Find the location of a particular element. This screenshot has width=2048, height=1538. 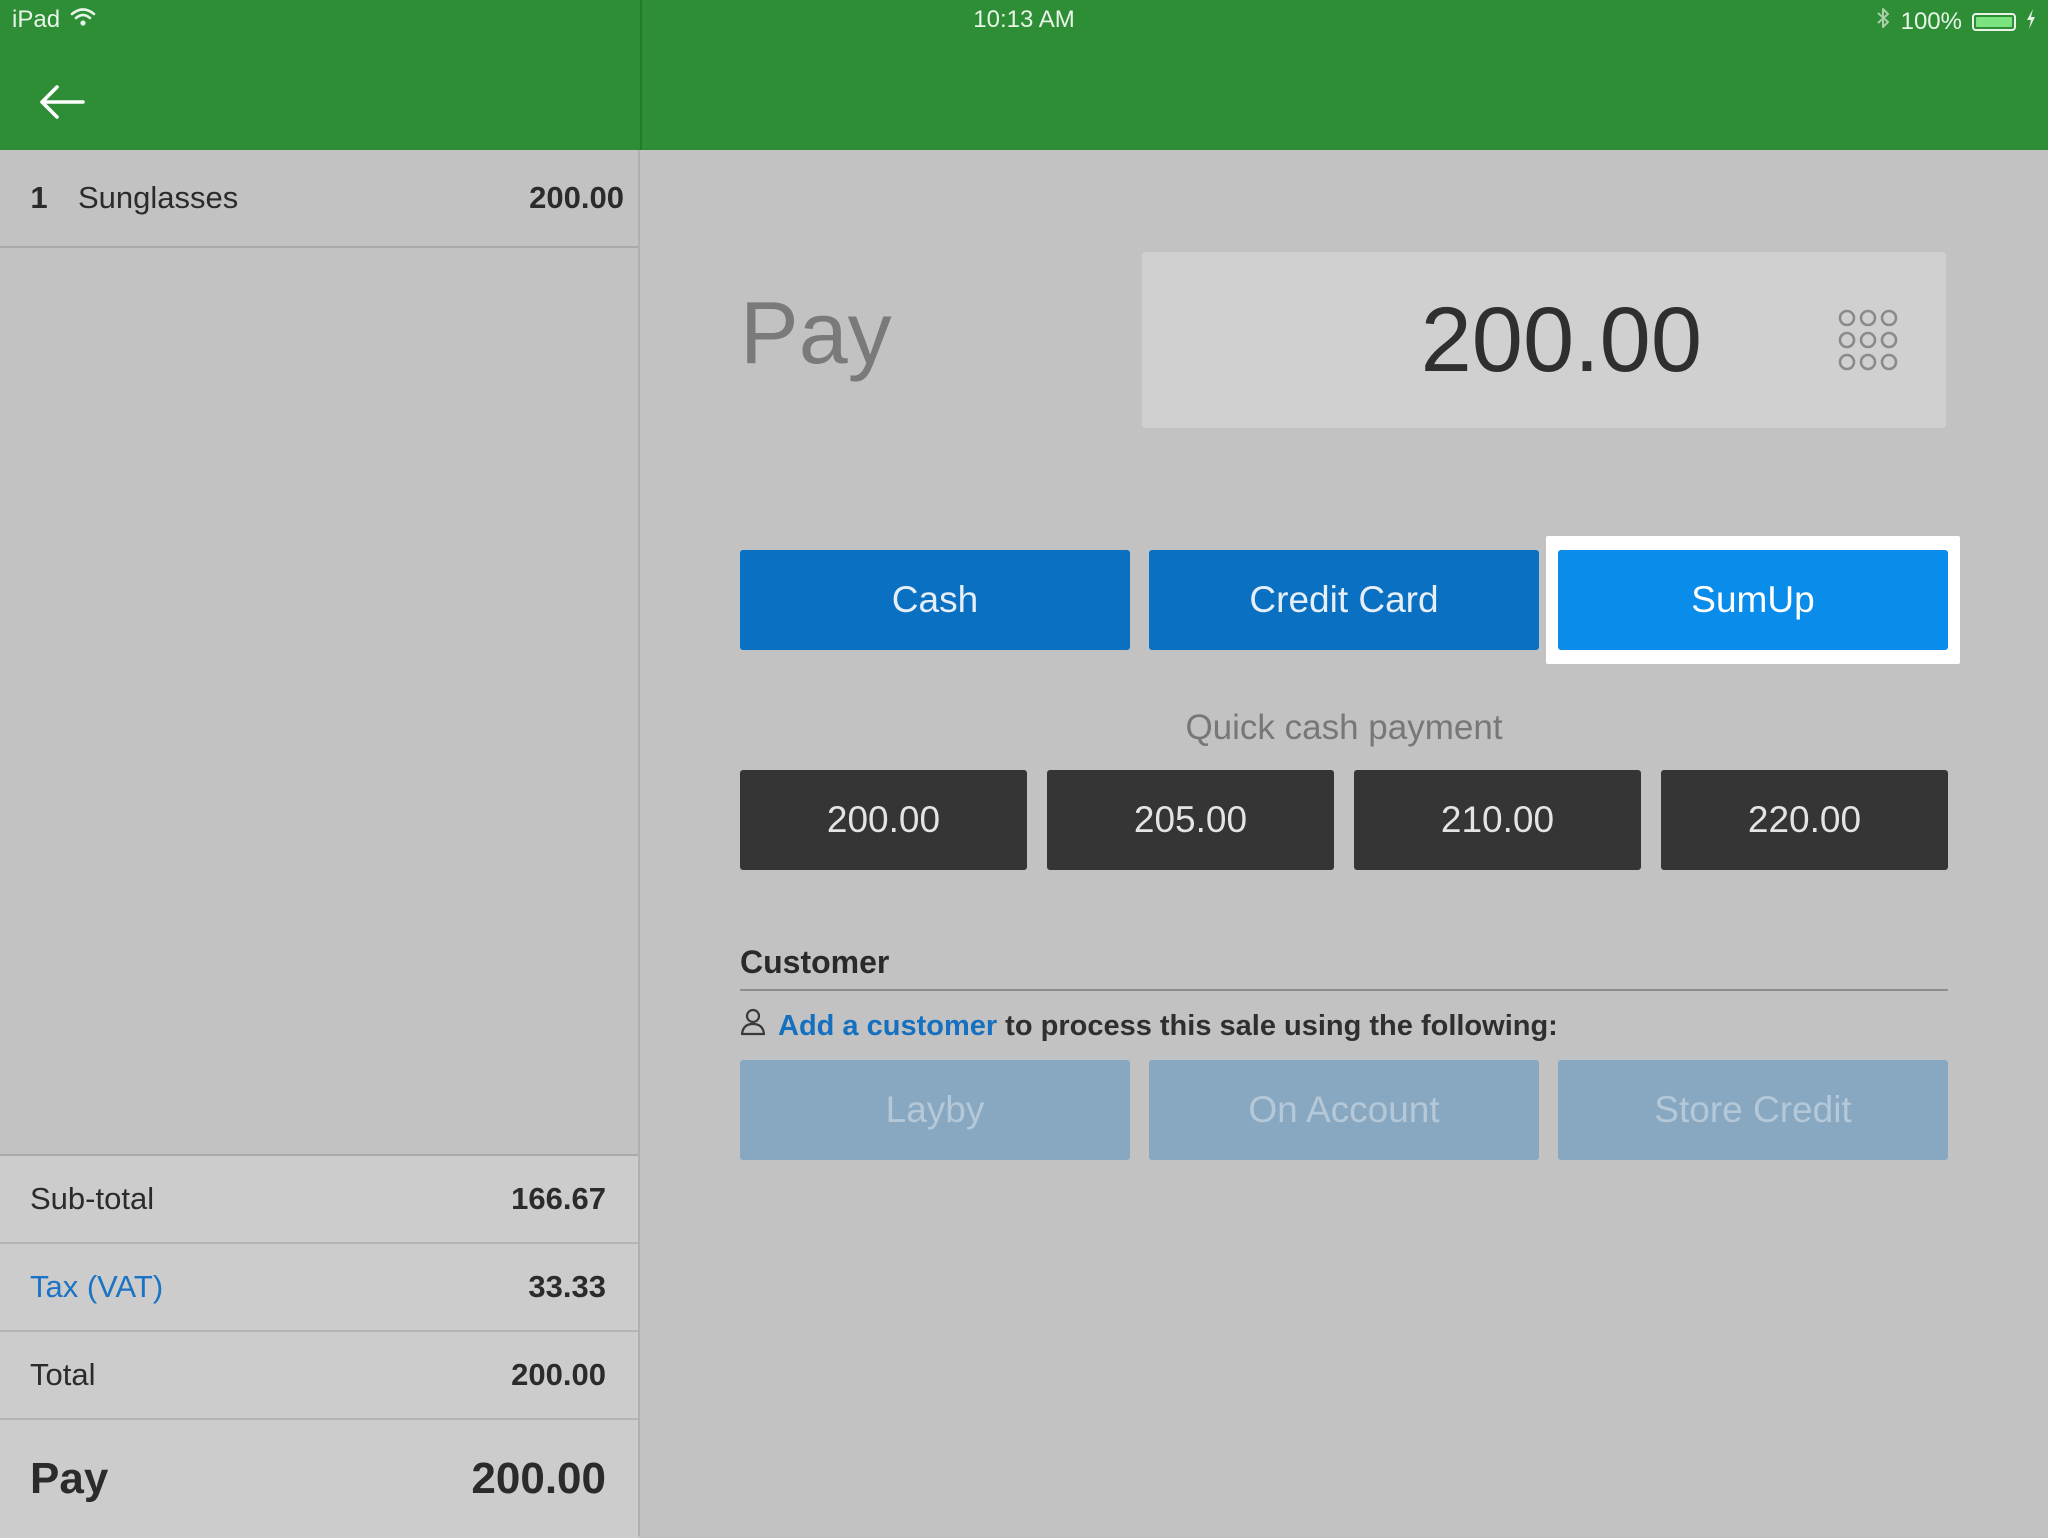

amount-field: 200.00 is located at coordinates (1544, 340).